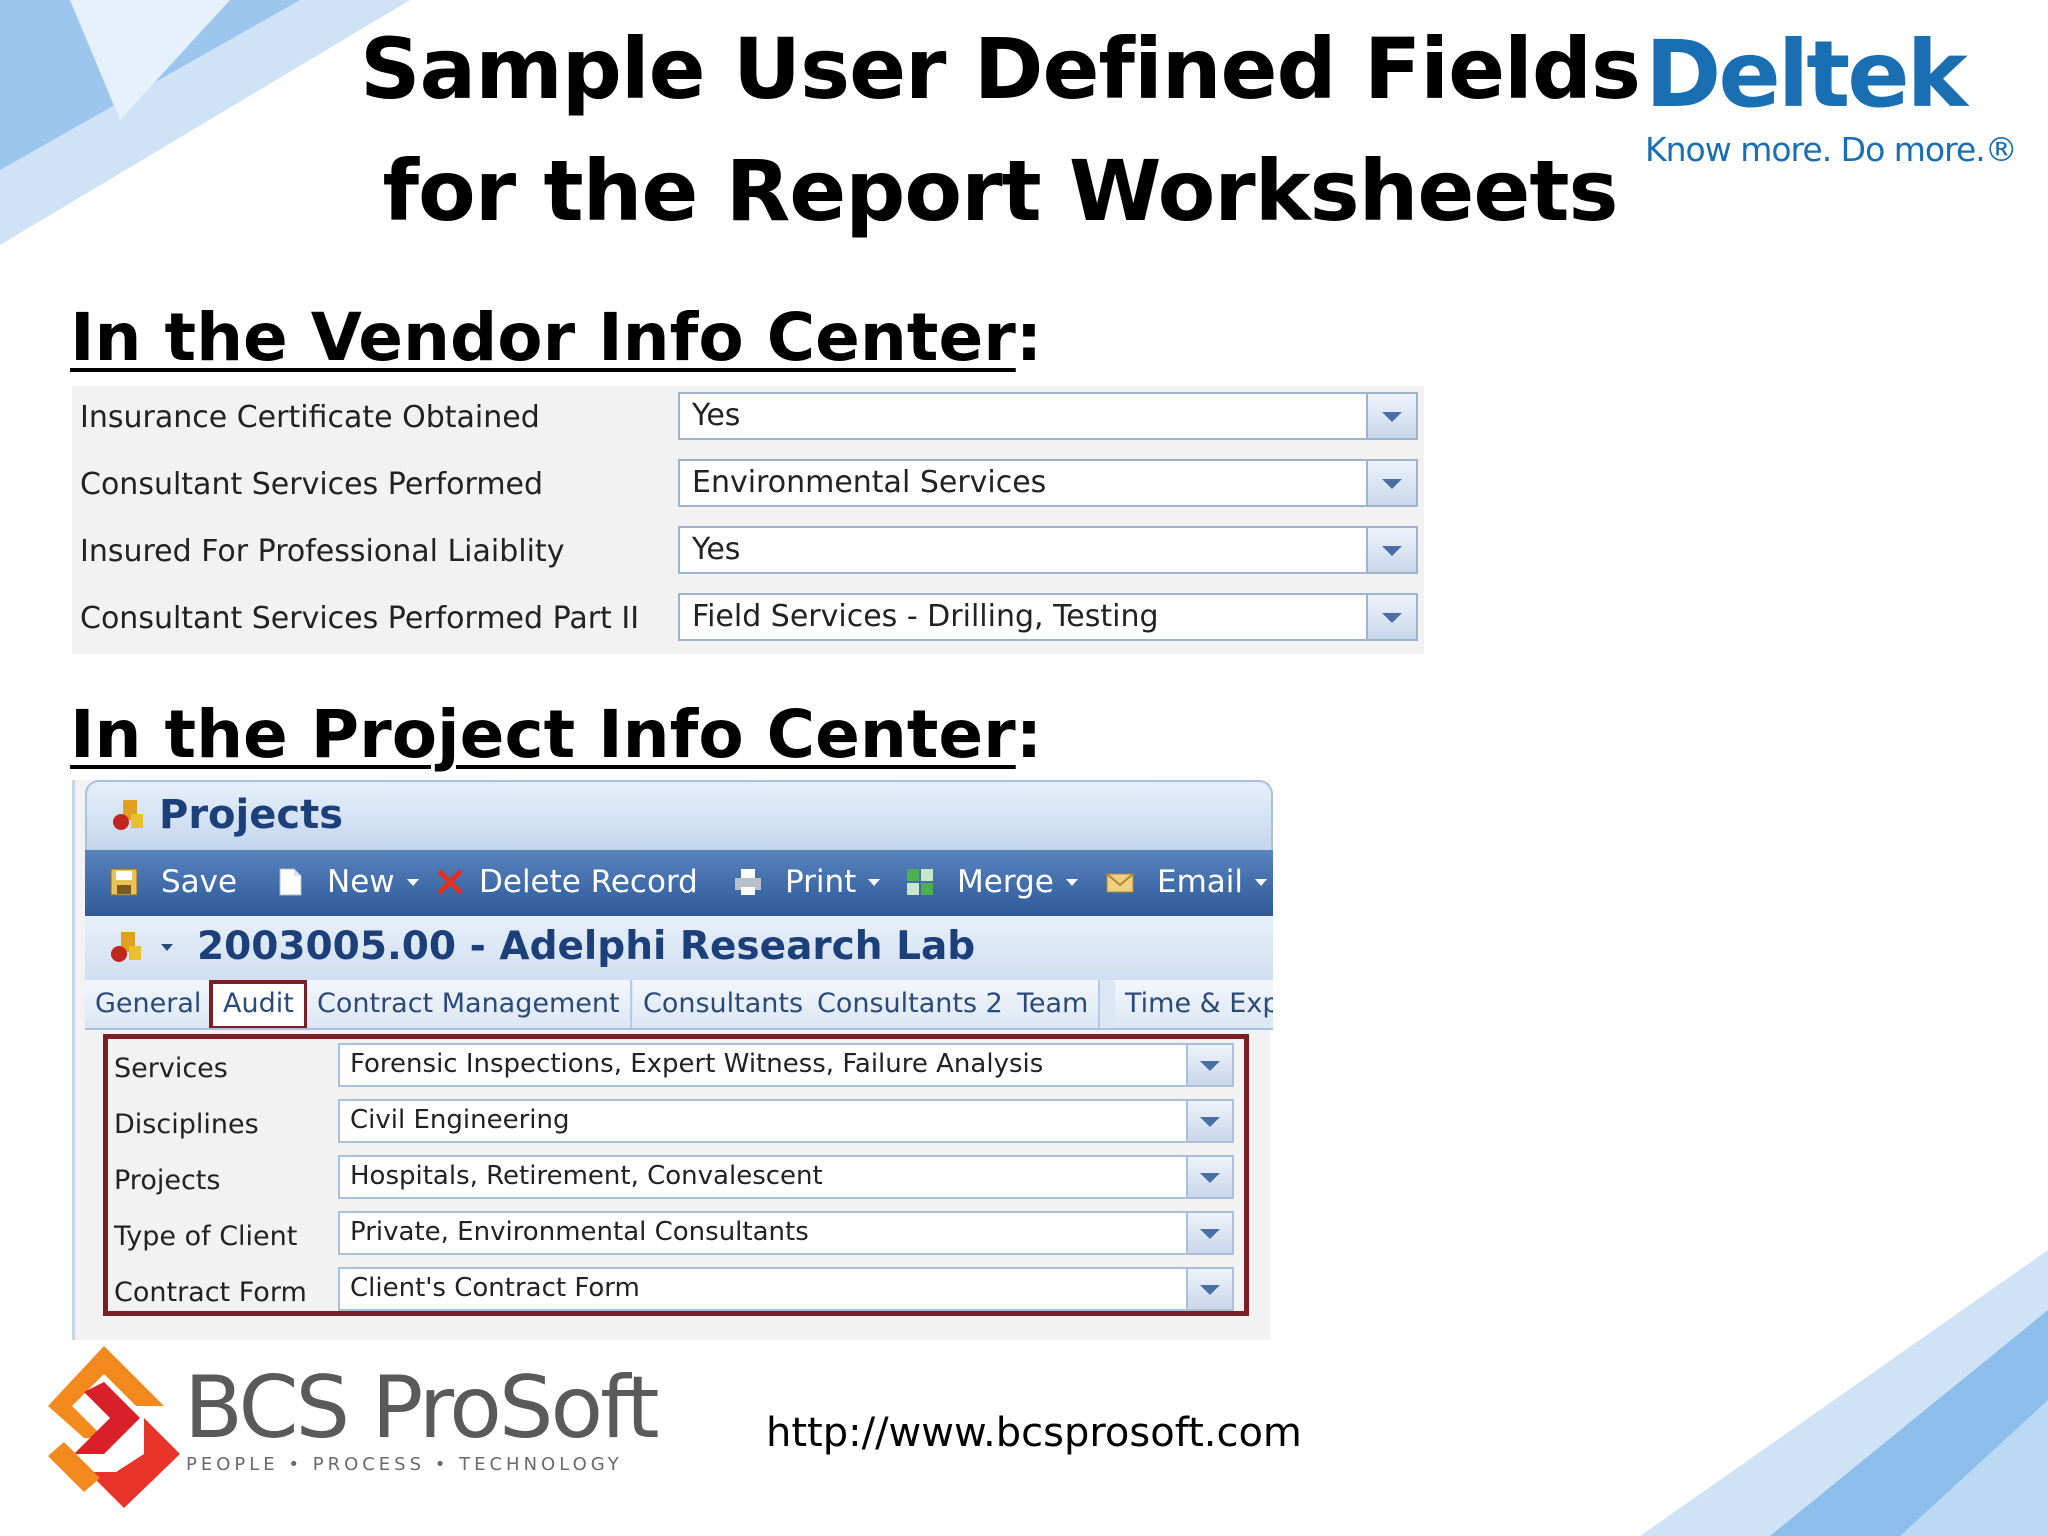 Image resolution: width=2048 pixels, height=1536 pixels. Describe the element at coordinates (786, 1289) in the screenshot. I see `project-field-select: Client's Contract Form` at that location.